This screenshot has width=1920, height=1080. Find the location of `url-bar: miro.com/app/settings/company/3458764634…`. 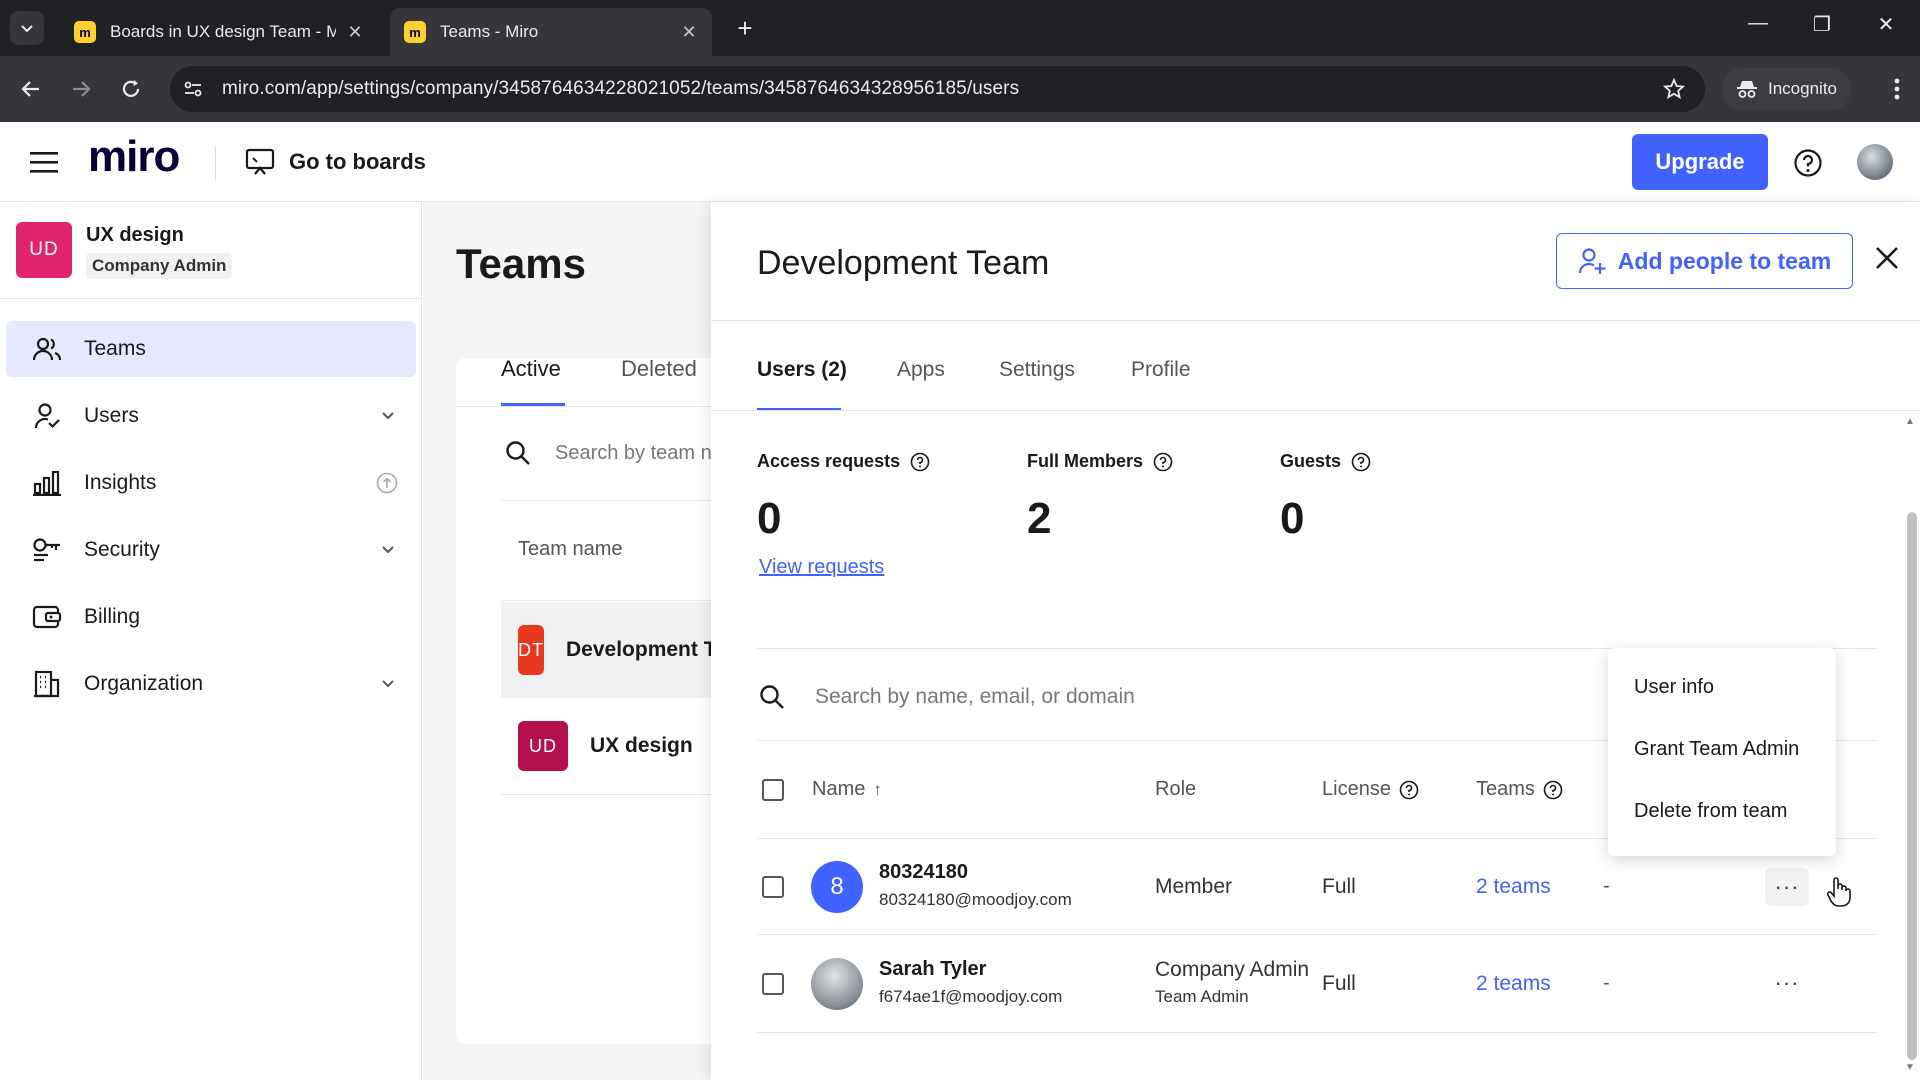

url-bar: miro.com/app/settings/company/3458764634… is located at coordinates (937, 89).